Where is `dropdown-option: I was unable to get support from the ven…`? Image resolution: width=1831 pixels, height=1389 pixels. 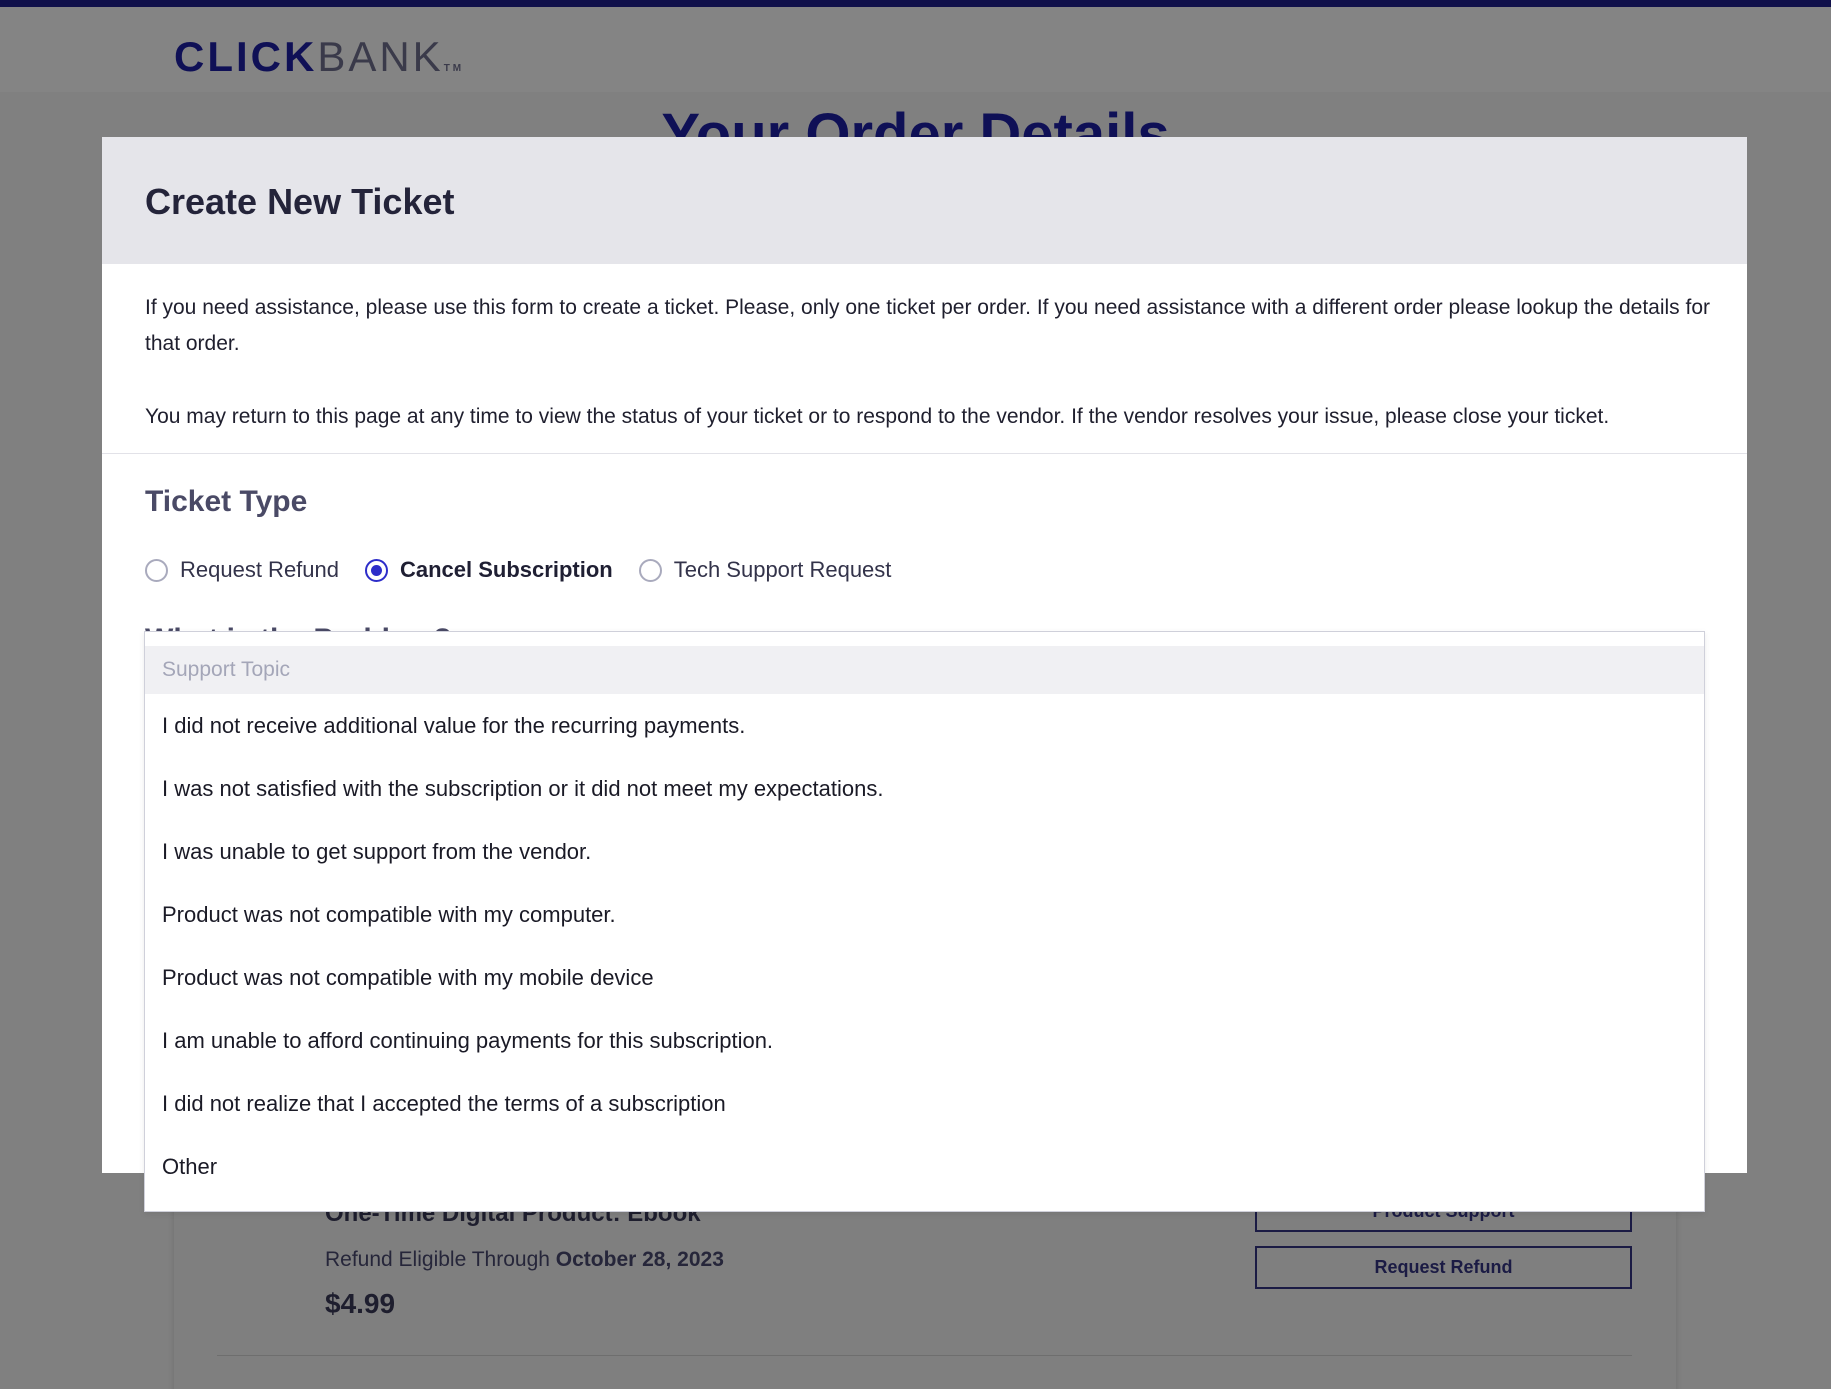 dropdown-option: I was unable to get support from the ven… is located at coordinates (924, 851).